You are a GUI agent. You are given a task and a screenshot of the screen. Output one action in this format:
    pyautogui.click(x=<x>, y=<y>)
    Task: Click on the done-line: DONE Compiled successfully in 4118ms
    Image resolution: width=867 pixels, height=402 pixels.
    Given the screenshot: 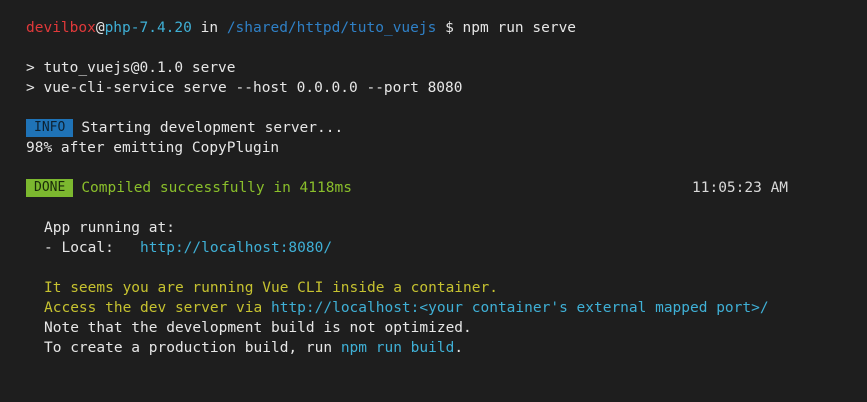 What is the action you would take?
    pyautogui.click(x=189, y=188)
    